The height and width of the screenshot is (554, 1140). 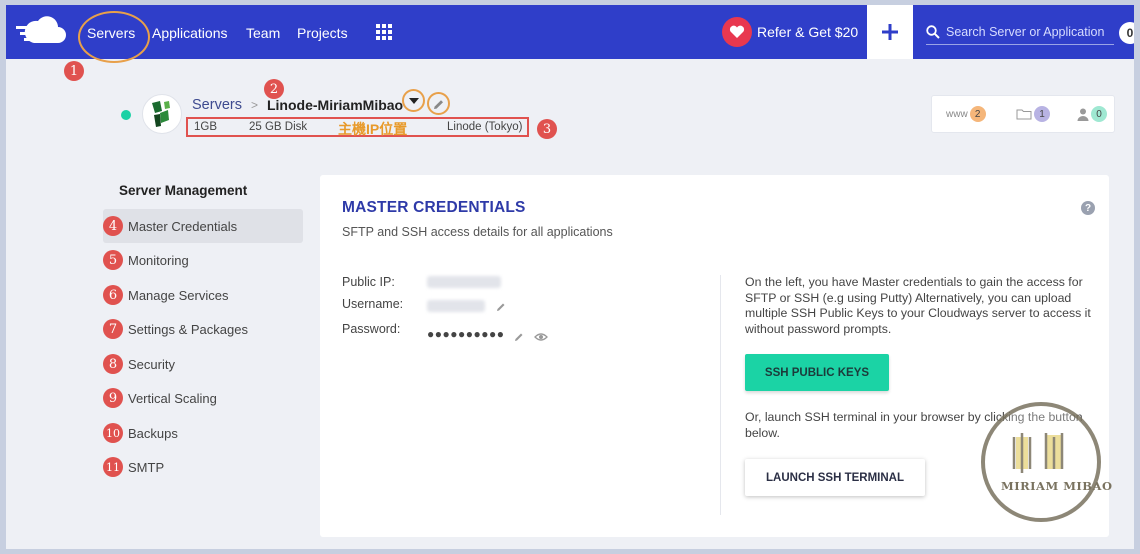 I want to click on edit-pencil-icon, so click(x=439, y=105).